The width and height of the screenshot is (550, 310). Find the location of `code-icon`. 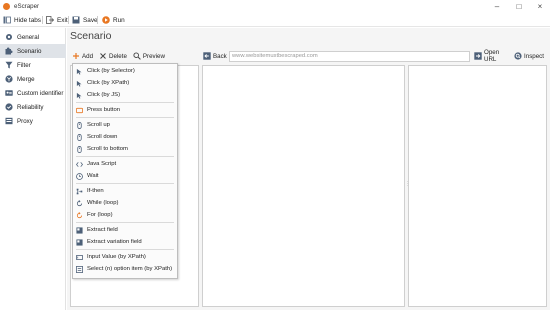

code-icon is located at coordinates (79, 164).